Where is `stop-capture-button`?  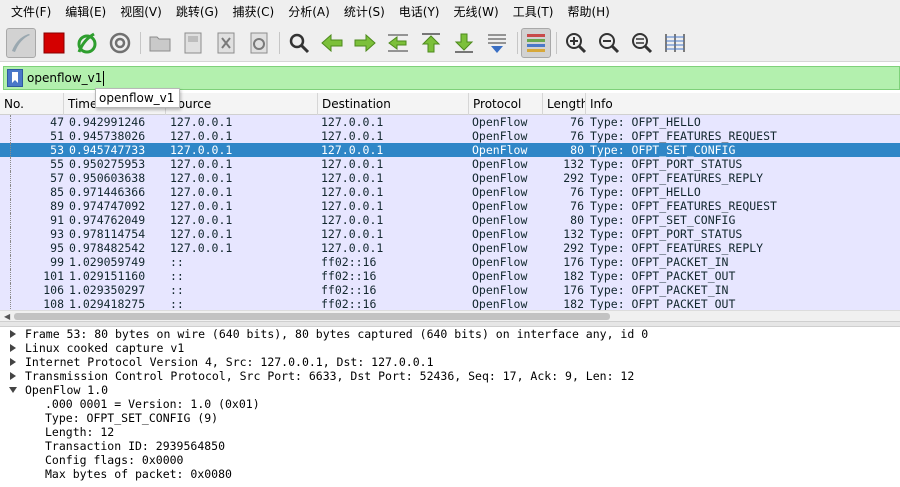
stop-capture-button is located at coordinates (54, 43).